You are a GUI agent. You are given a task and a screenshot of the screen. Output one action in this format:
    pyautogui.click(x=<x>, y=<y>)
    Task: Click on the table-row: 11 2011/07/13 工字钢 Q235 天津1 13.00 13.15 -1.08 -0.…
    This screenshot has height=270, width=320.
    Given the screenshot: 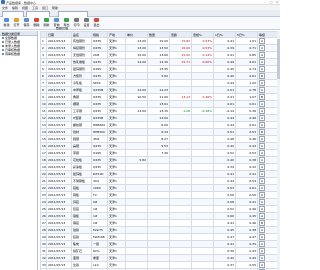 What is the action you would take?
    pyautogui.click(x=160, y=111)
    